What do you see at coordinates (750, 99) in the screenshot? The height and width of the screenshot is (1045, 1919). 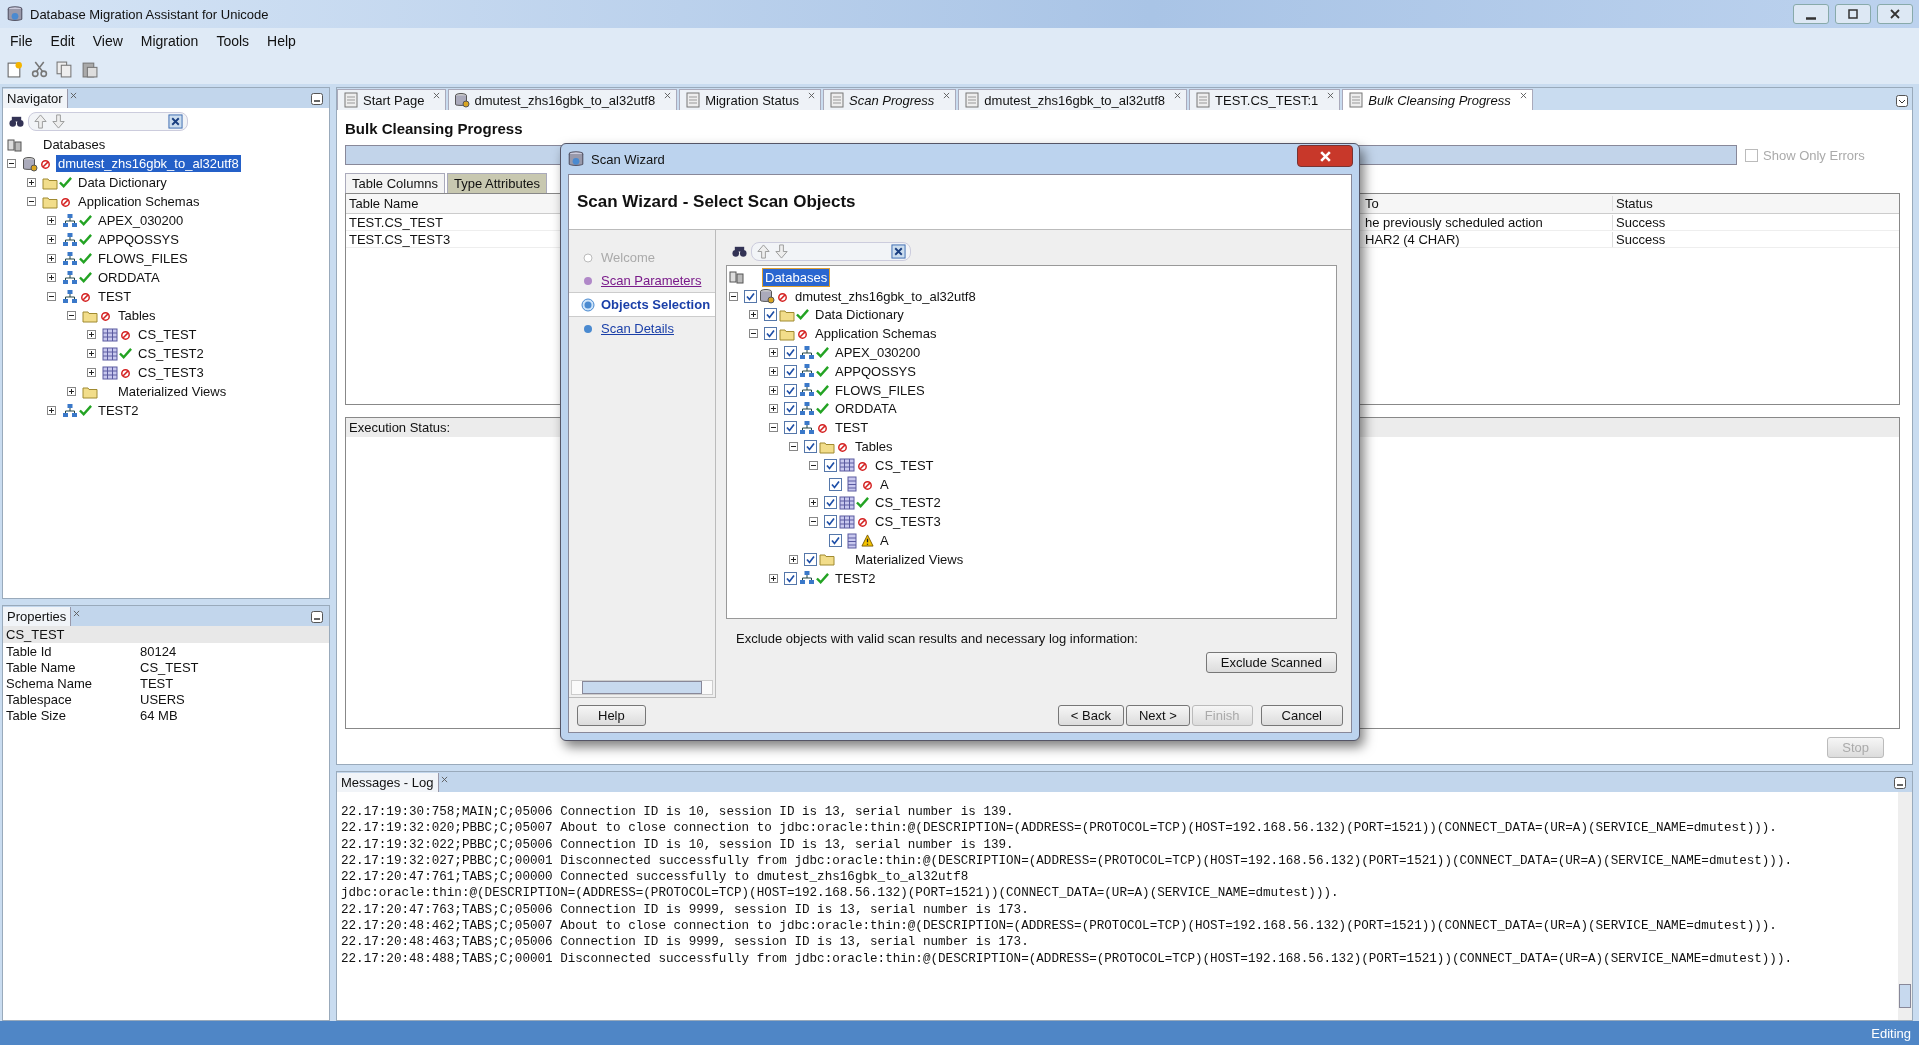 I see `editor-tab: Migration Status` at bounding box center [750, 99].